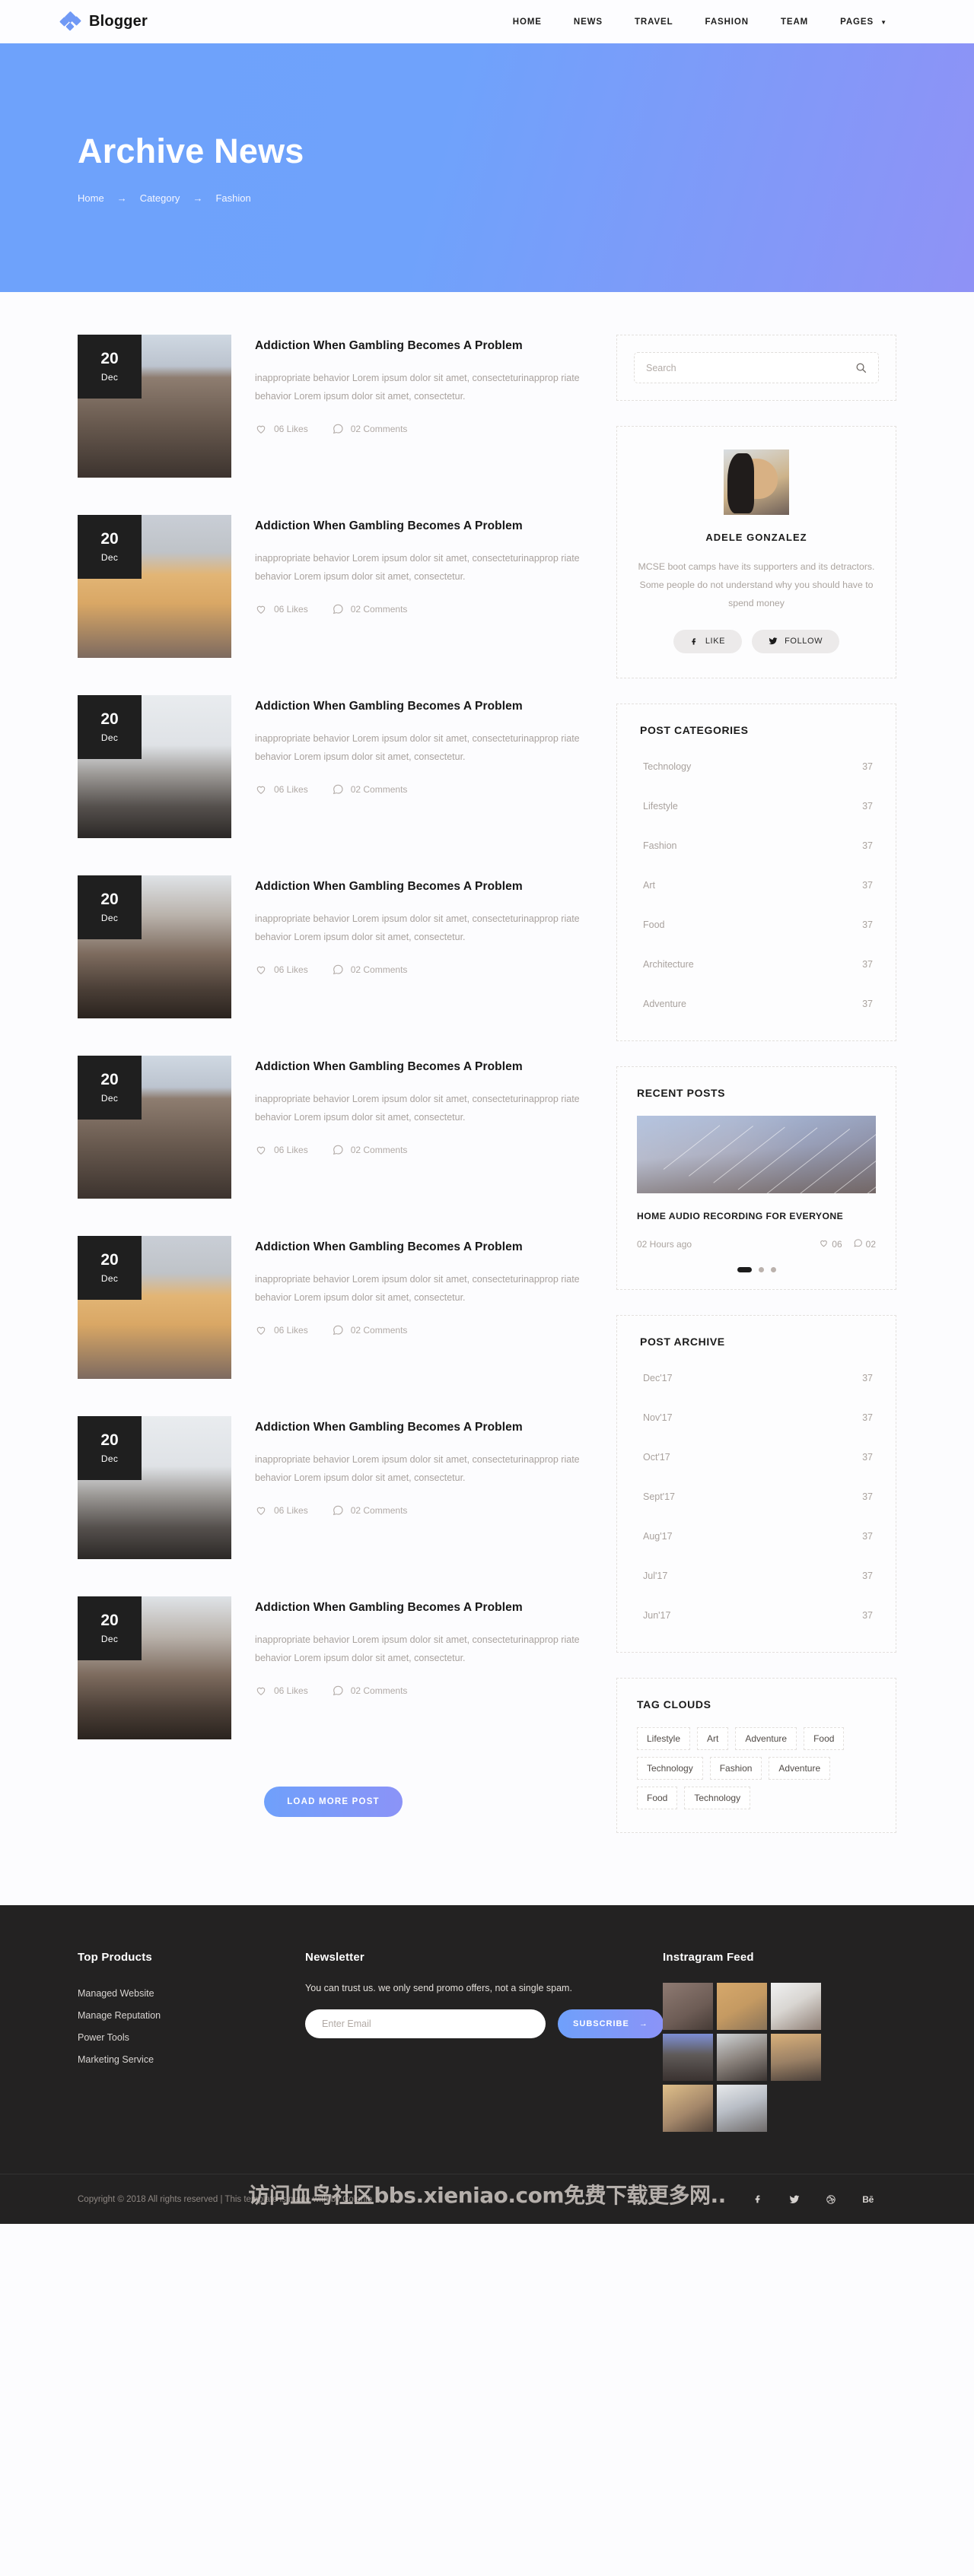  Describe the element at coordinates (655, 1576) in the screenshot. I see `list-item-label: Jul'17` at that location.